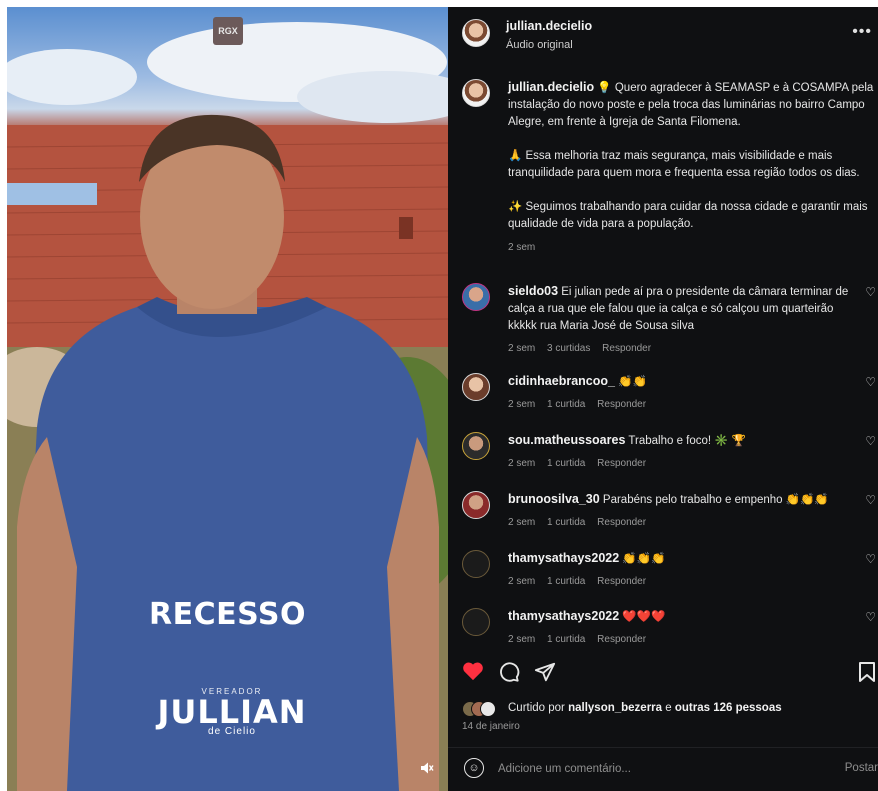 The width and height of the screenshot is (878, 791). Describe the element at coordinates (648, 769) in the screenshot. I see `comment-input` at that location.